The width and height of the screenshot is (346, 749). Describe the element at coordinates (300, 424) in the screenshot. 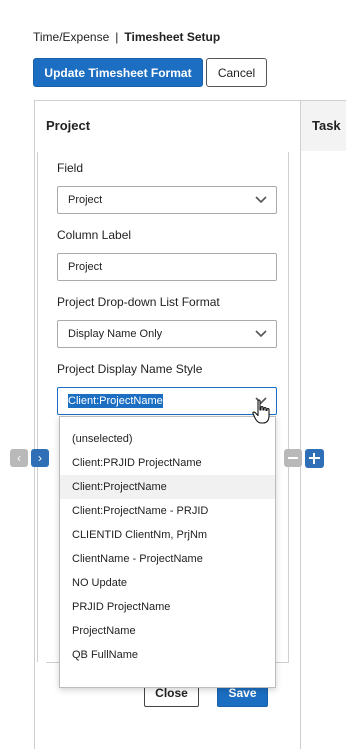

I see `grid-column-divider` at that location.